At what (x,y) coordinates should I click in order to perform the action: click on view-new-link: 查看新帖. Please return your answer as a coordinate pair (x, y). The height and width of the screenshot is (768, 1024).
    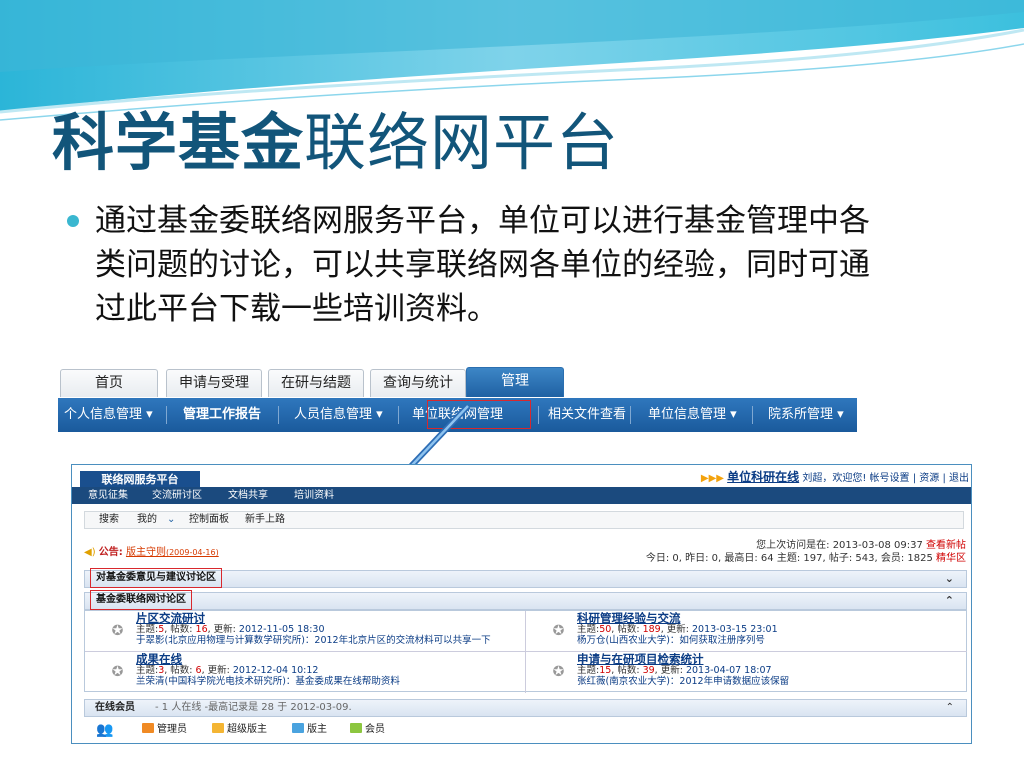
    Looking at the image, I should click on (946, 545).